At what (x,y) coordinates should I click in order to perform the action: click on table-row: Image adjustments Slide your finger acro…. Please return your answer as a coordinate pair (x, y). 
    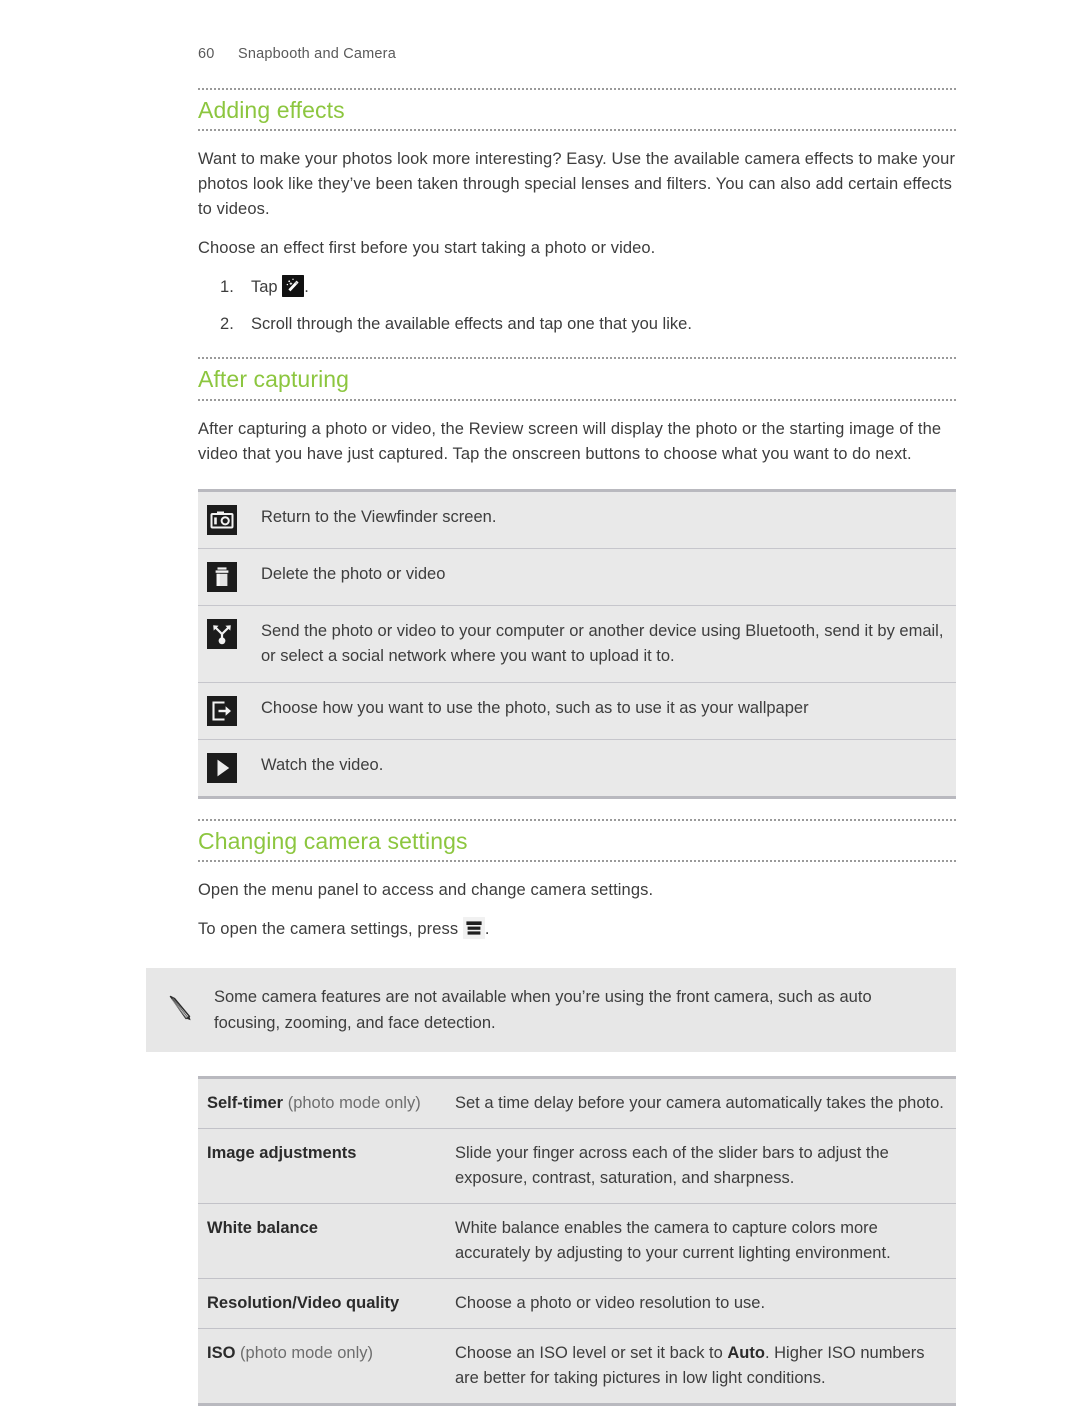
    Looking at the image, I should click on (577, 1166).